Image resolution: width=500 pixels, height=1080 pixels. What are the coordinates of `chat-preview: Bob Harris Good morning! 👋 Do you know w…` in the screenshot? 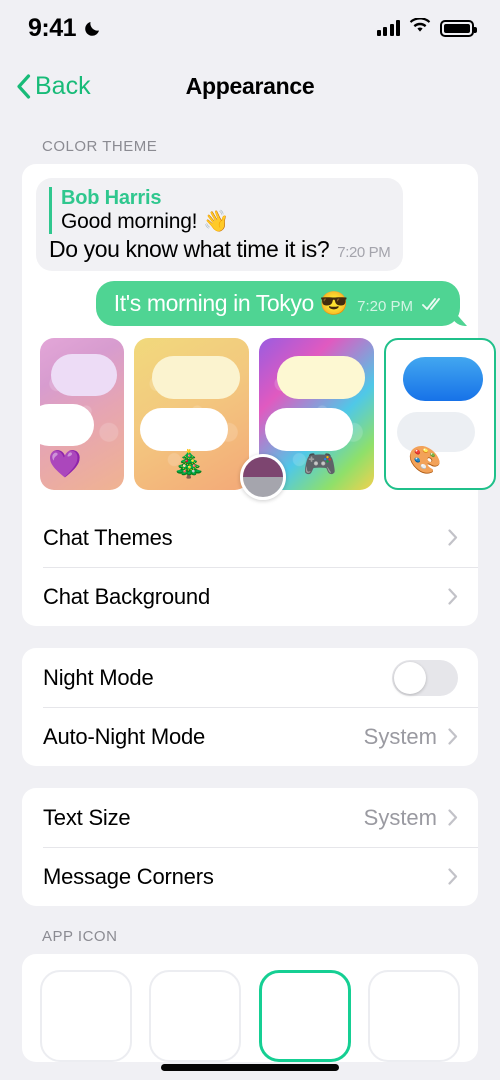 It's located at (250, 258).